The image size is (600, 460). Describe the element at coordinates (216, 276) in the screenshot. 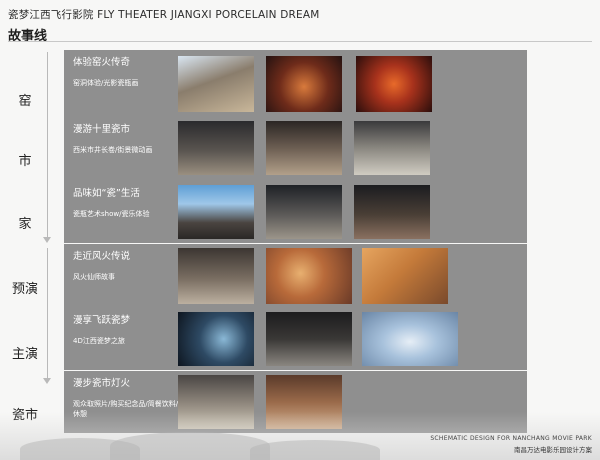

I see `exhibit-room-photo` at that location.